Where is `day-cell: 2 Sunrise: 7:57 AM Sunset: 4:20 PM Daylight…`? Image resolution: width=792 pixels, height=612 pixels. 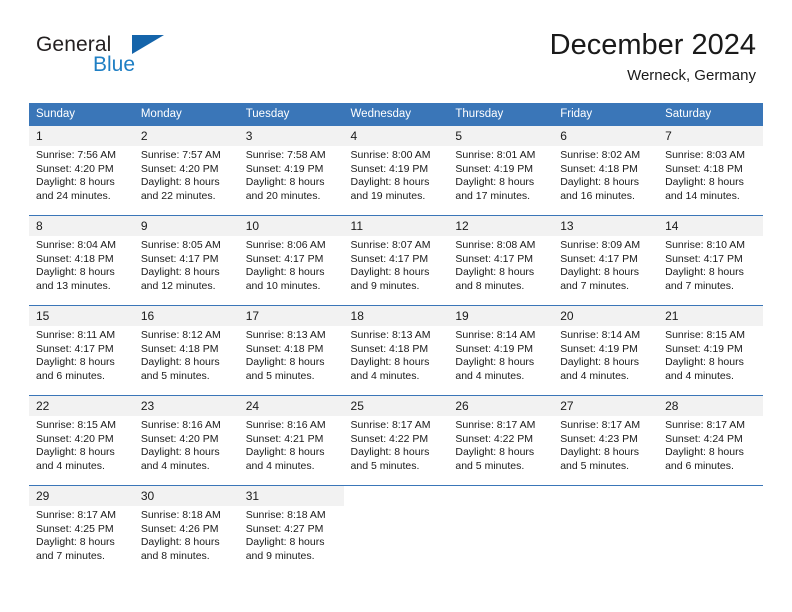
day-cell: 2 Sunrise: 7:57 AM Sunset: 4:20 PM Daylight… is located at coordinates (186, 170).